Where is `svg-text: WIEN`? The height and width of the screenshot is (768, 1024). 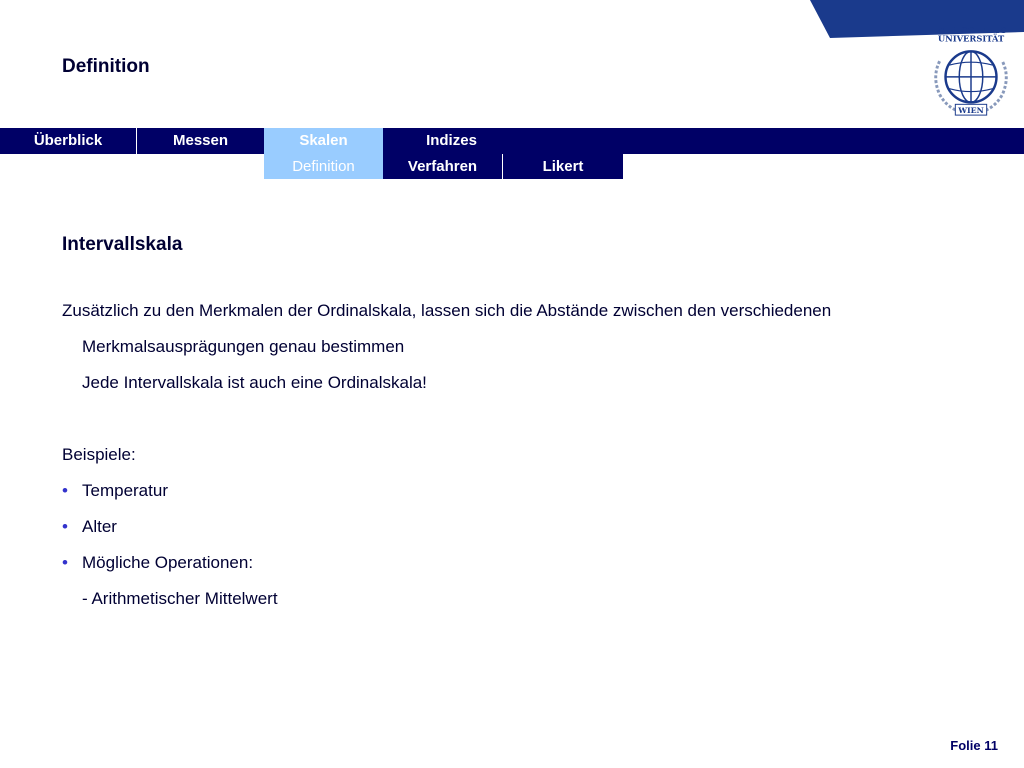 svg-text: WIEN is located at coordinates (970, 110).